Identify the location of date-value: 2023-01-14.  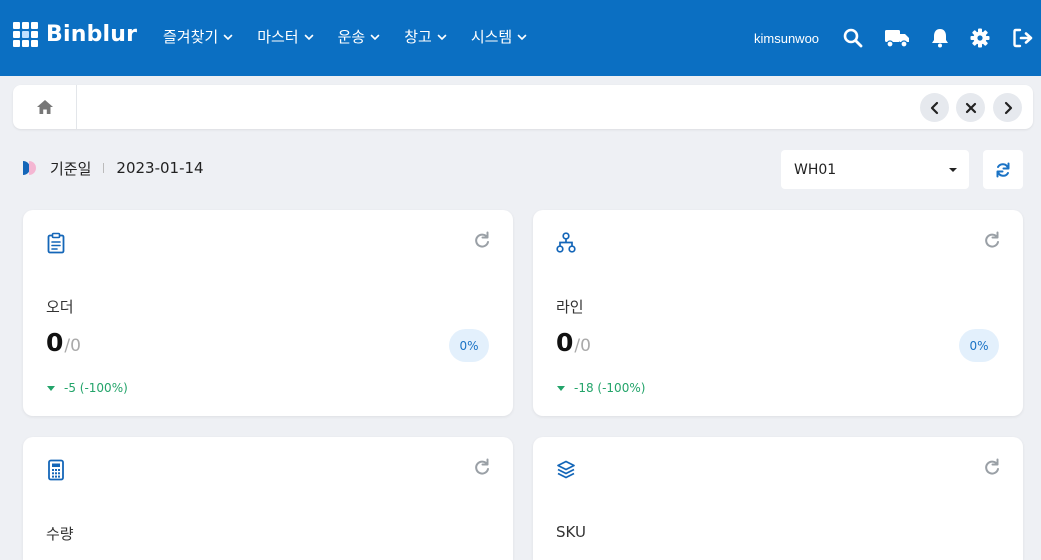
(159, 168).